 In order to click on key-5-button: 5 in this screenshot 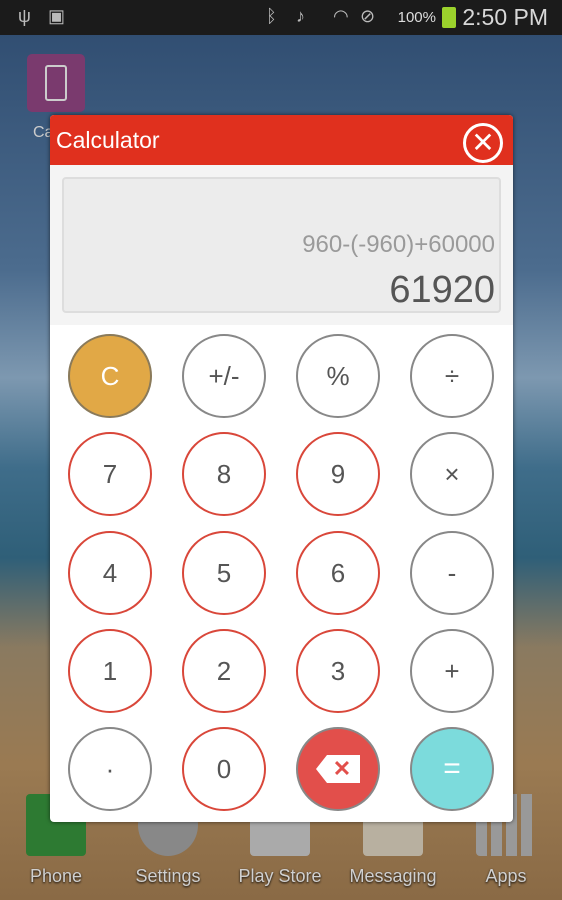, I will do `click(224, 573)`.